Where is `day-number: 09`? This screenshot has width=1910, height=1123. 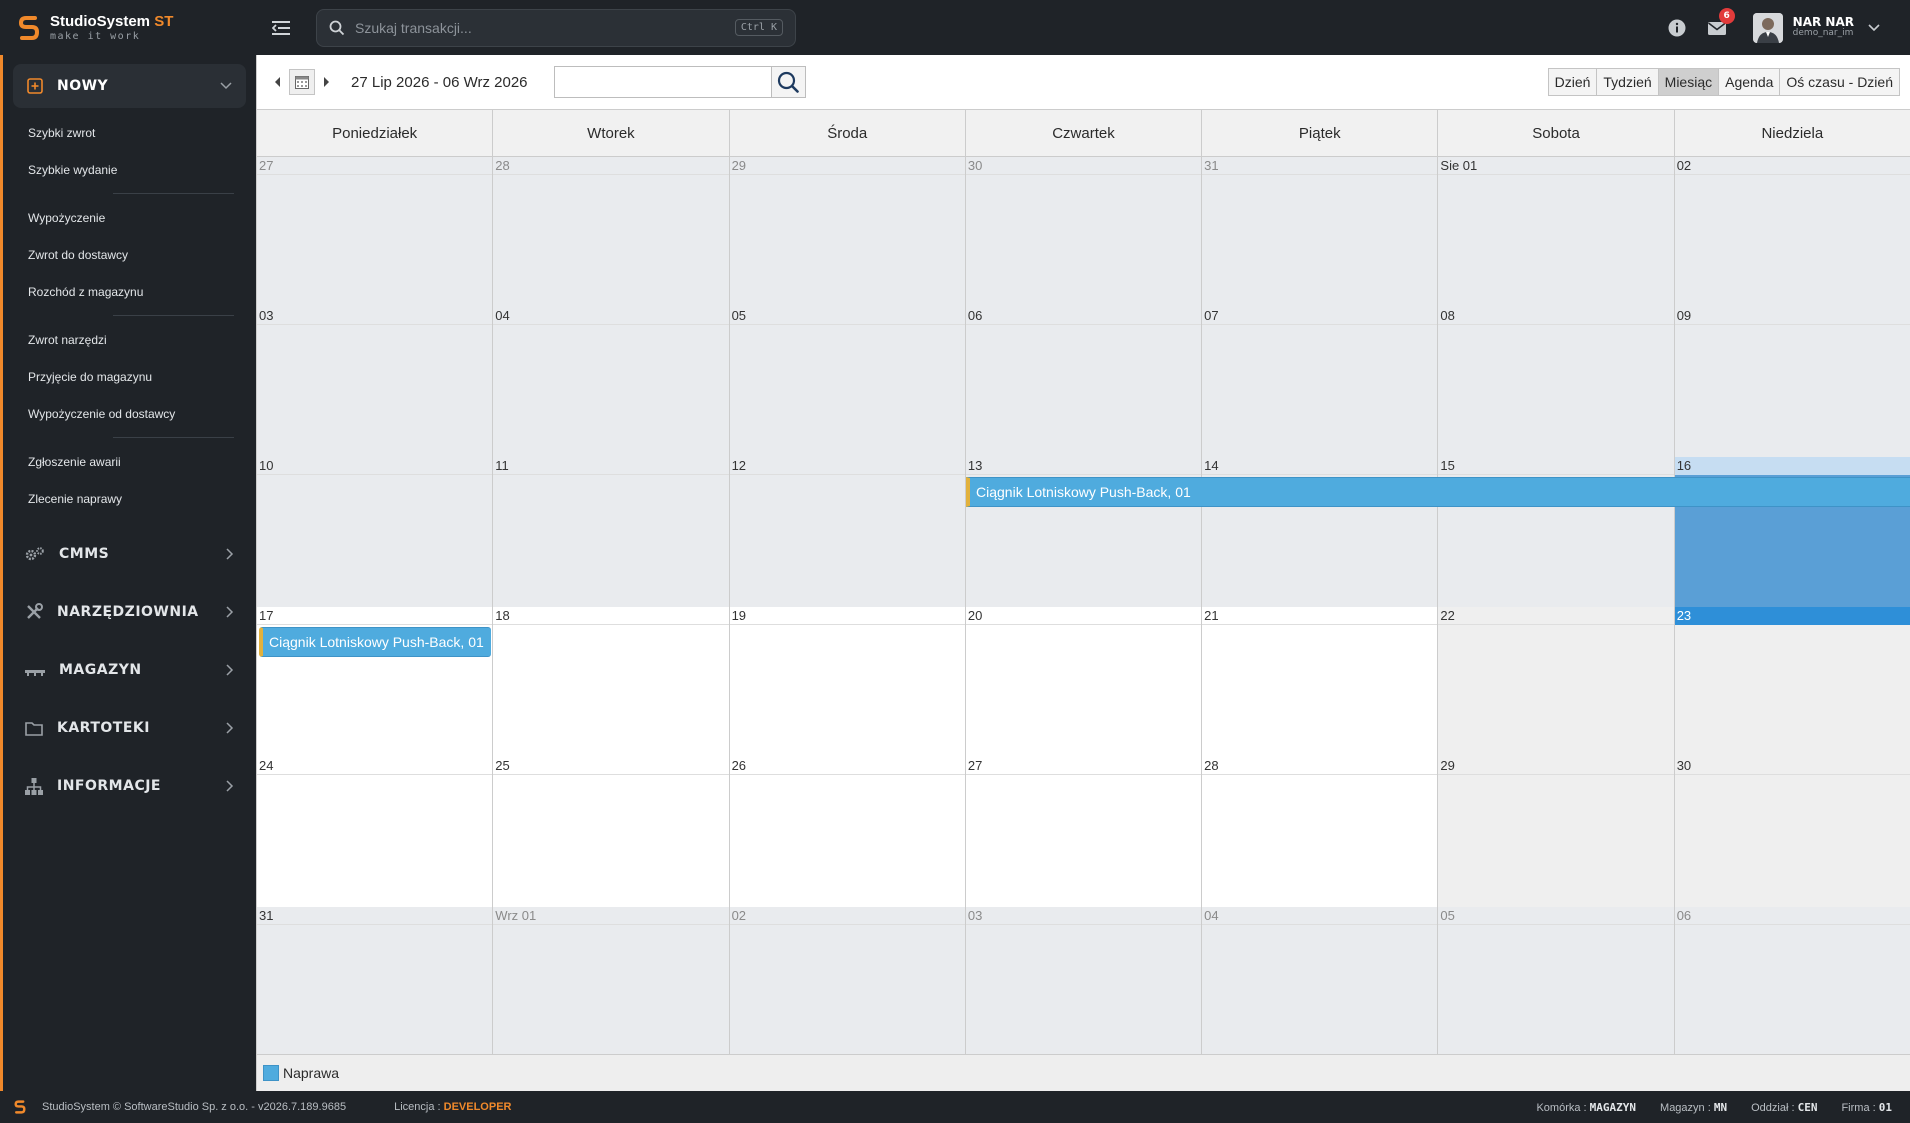 day-number: 09 is located at coordinates (1792, 316).